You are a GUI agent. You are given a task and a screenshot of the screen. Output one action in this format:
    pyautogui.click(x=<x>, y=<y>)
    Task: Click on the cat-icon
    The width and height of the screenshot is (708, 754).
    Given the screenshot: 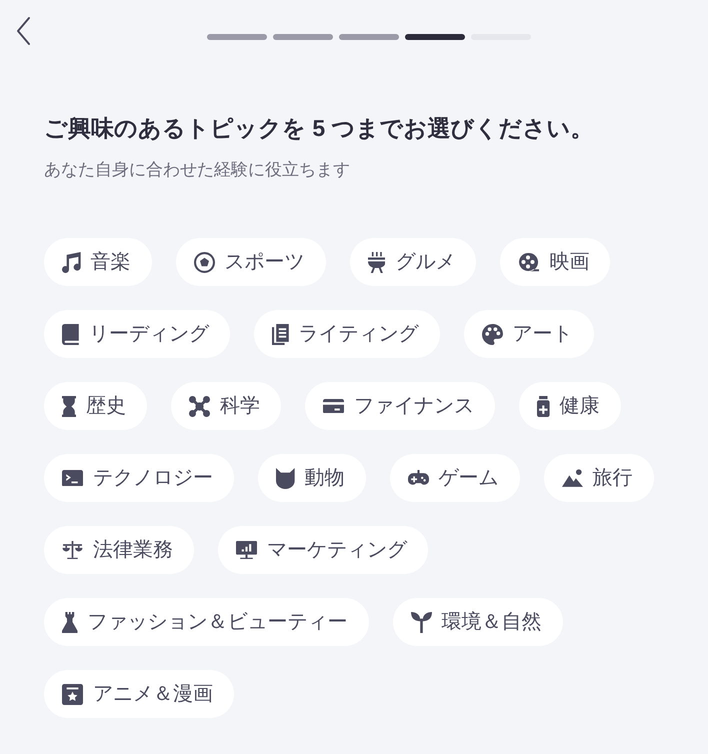 What is the action you would take?
    pyautogui.click(x=285, y=478)
    